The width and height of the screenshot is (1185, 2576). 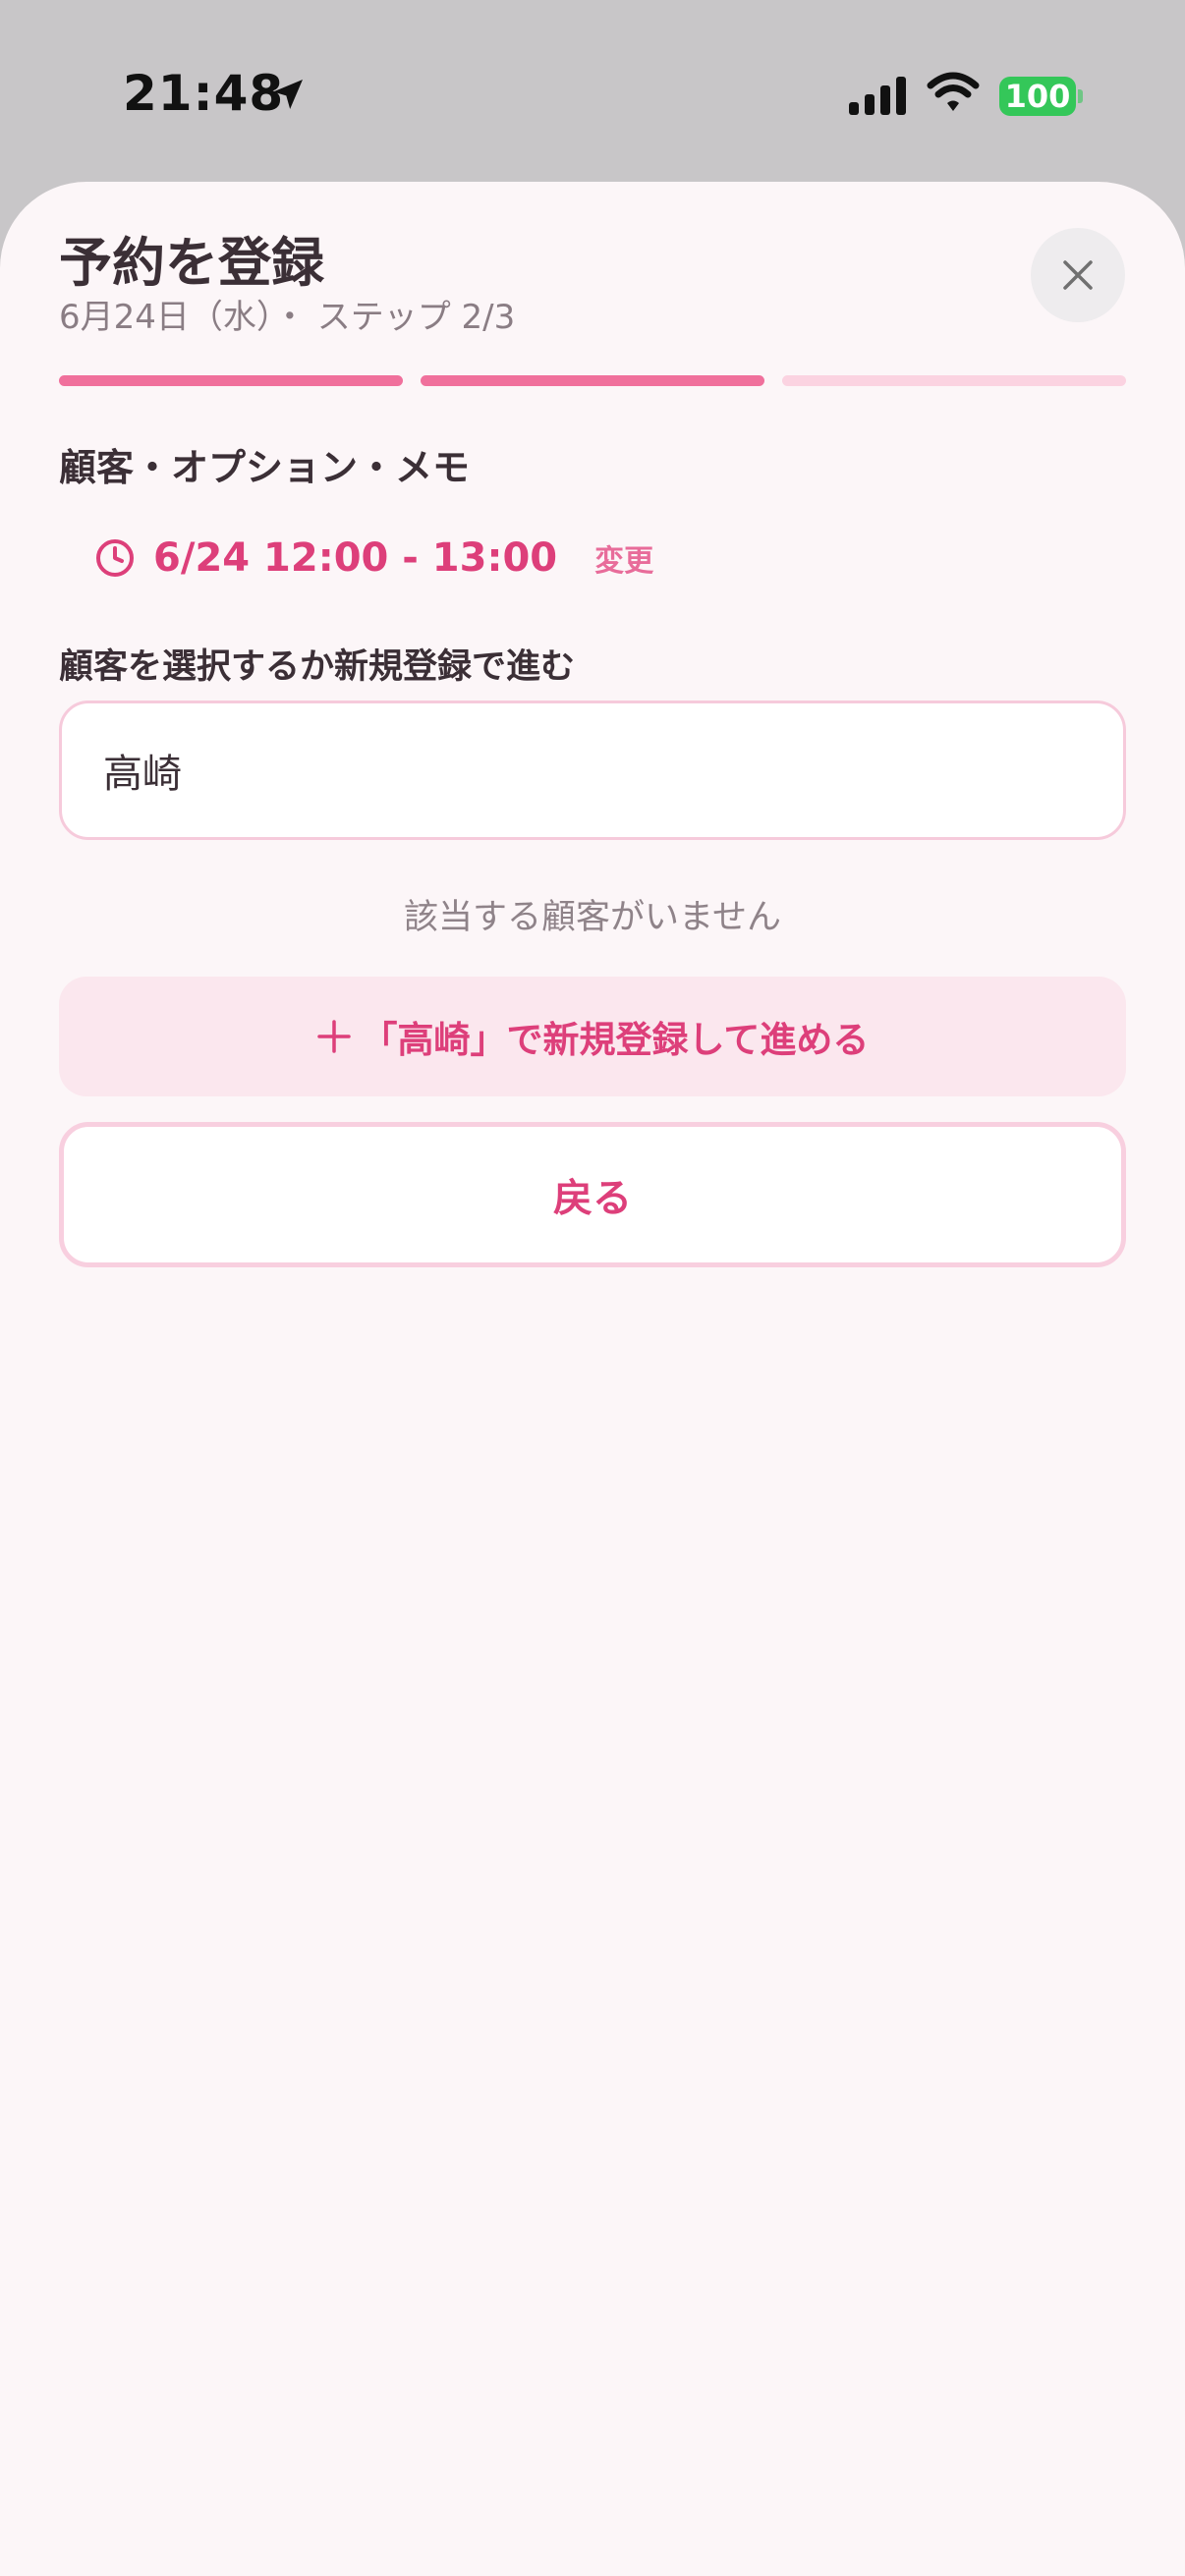 What do you see at coordinates (878, 96) in the screenshot?
I see `cellular-signal-icon` at bounding box center [878, 96].